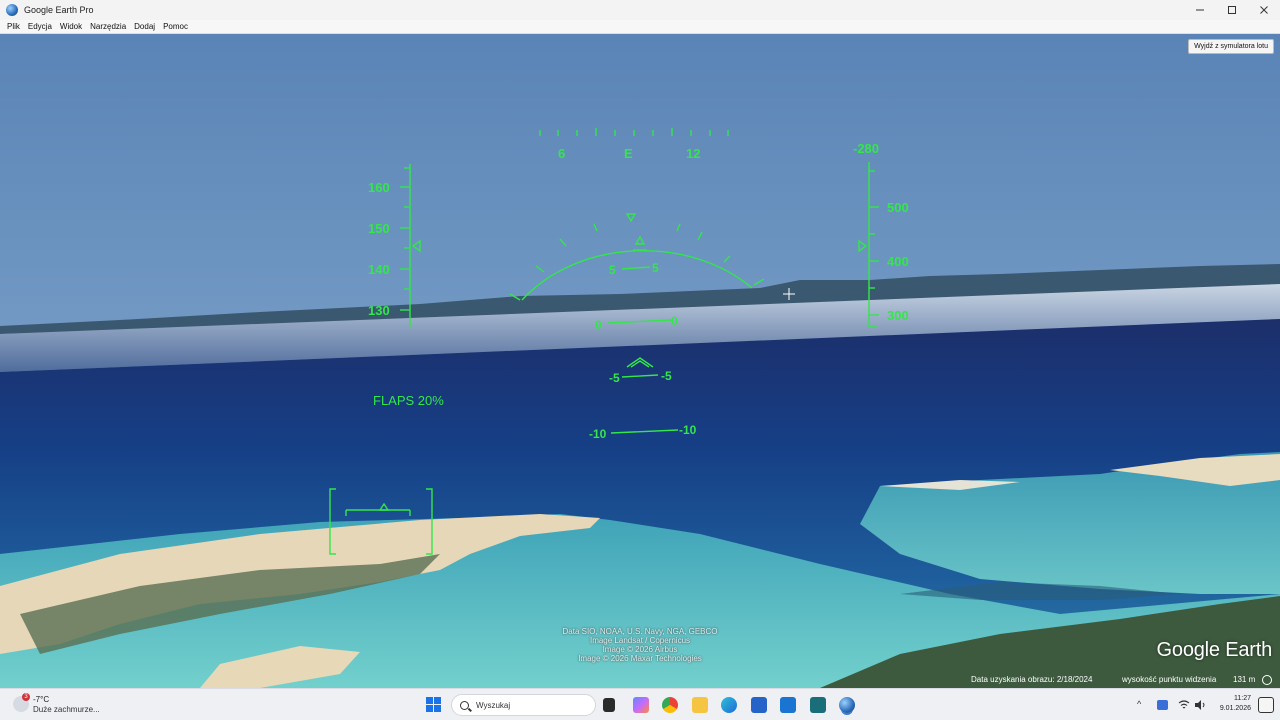  Describe the element at coordinates (598, 325) in the screenshot. I see `pitch-0-left: 0` at that location.